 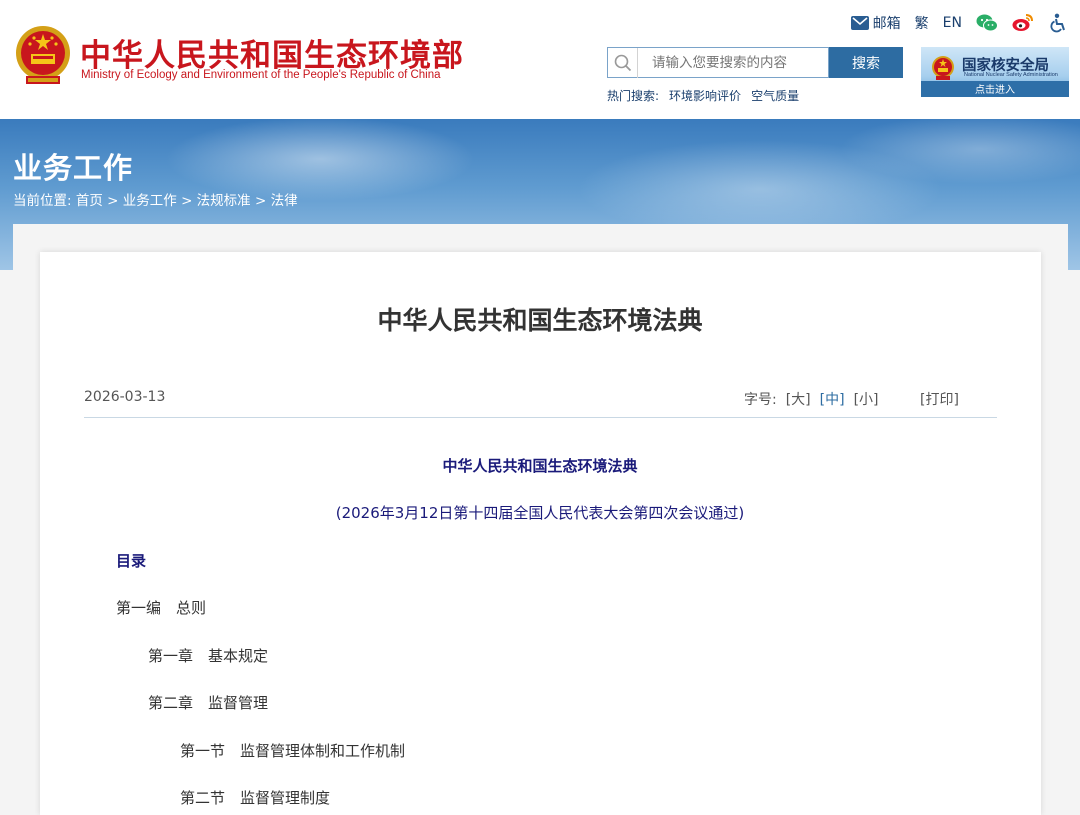 What do you see at coordinates (255, 798) in the screenshot?
I see `toc-item: 第二节 监督管理制度` at bounding box center [255, 798].